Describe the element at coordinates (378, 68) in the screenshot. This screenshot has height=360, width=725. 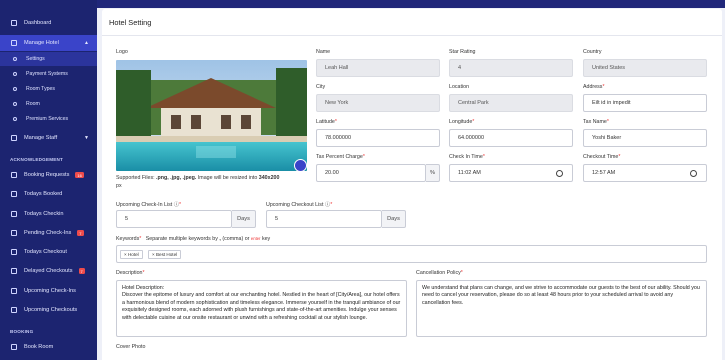
I see `name-field: Leah Hall` at that location.